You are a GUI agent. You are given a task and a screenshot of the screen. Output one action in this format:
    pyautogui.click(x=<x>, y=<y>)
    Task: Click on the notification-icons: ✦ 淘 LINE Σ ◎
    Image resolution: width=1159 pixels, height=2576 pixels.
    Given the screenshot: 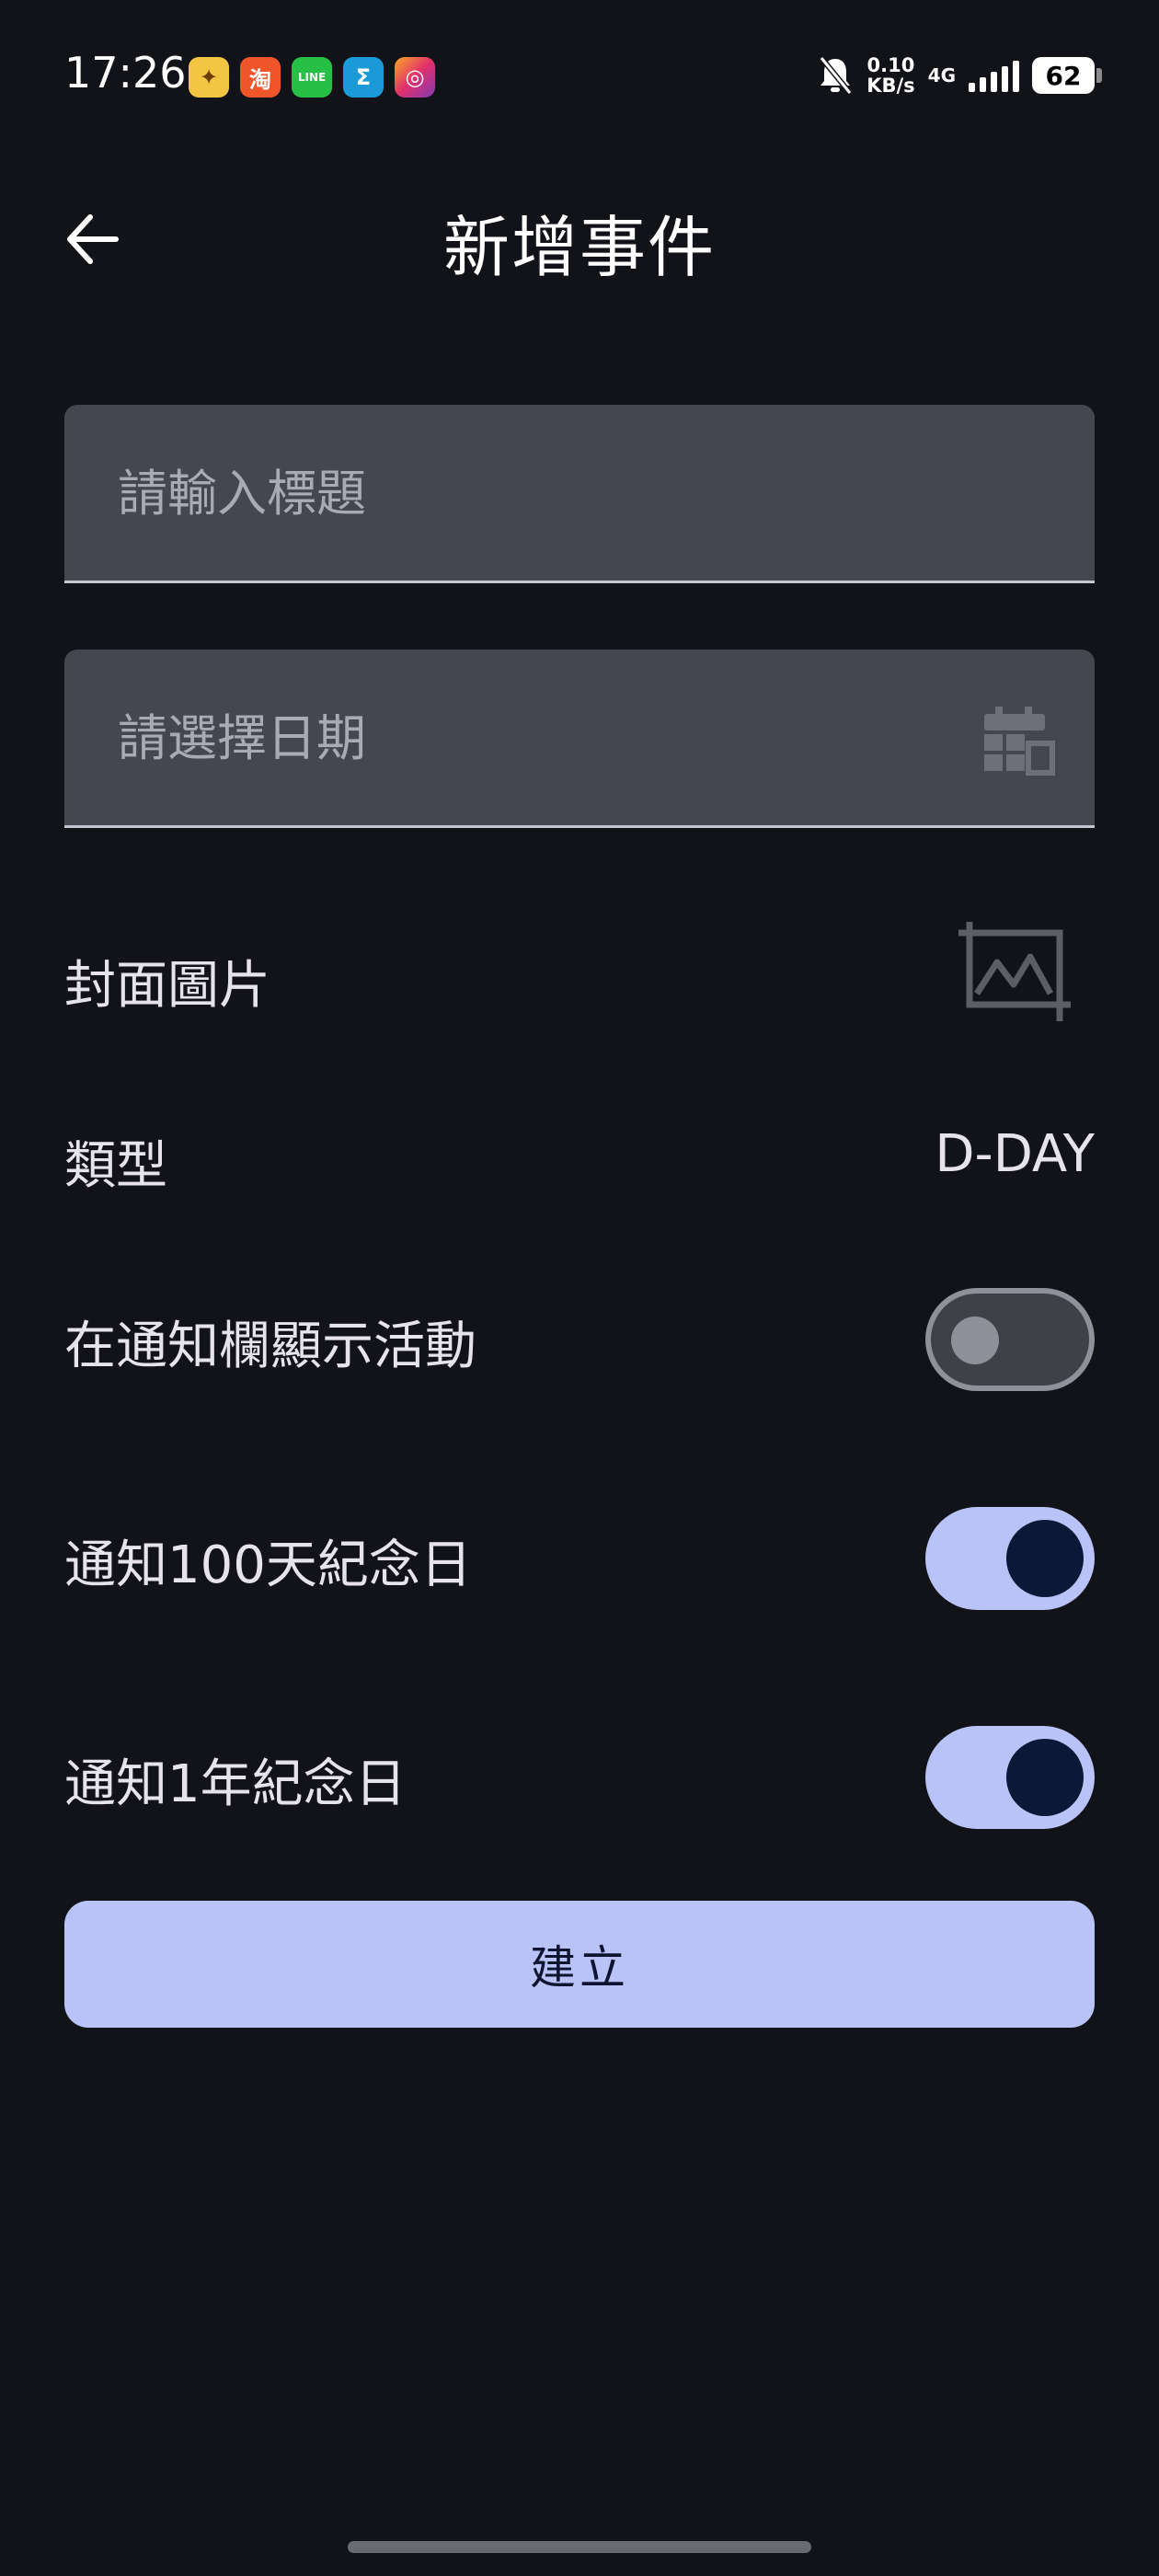 What is the action you would take?
    pyautogui.click(x=312, y=77)
    